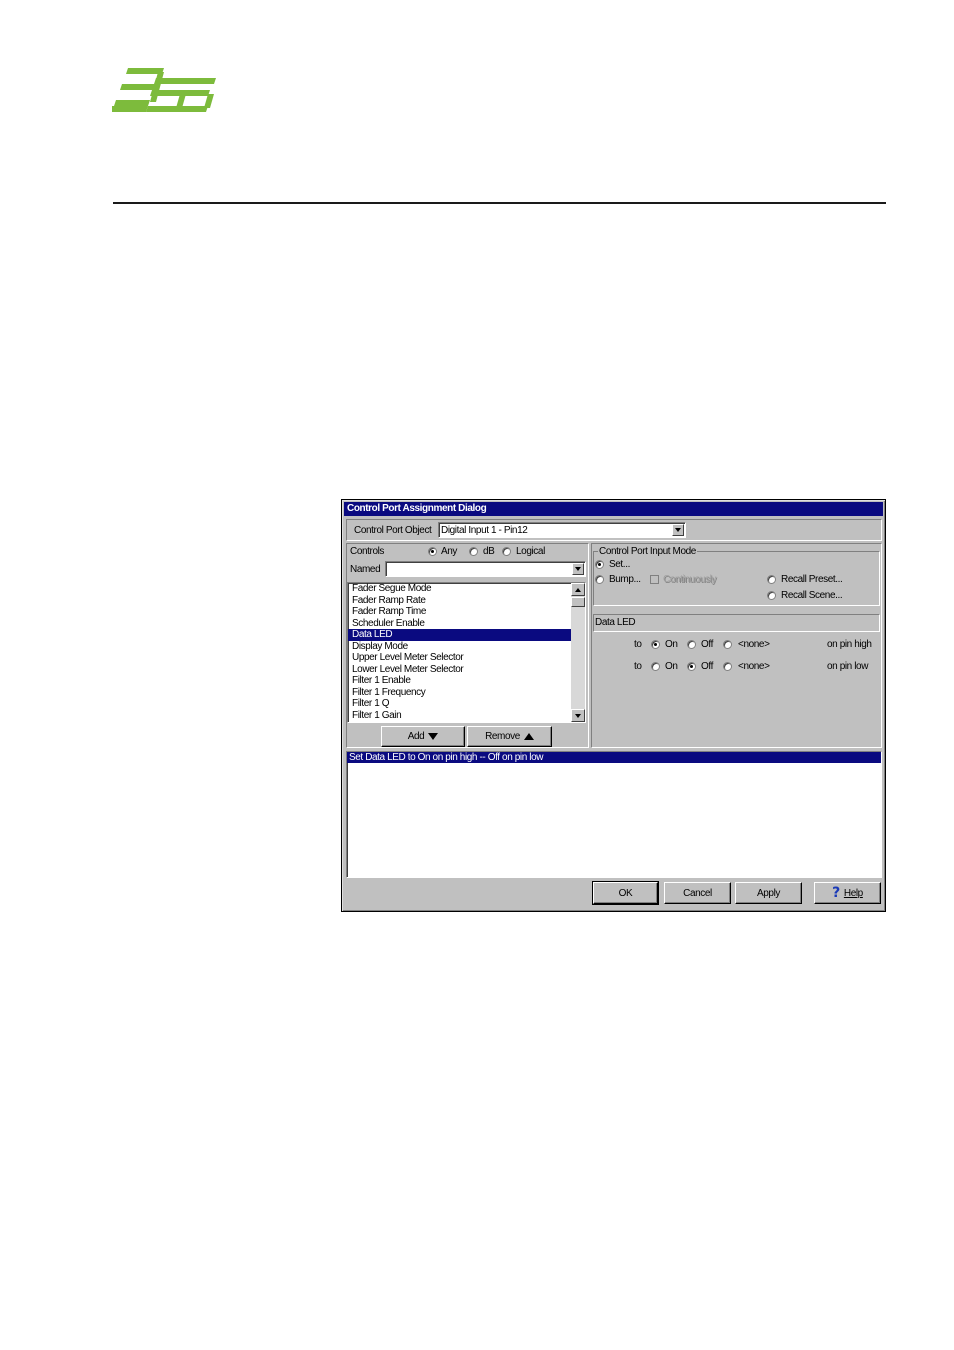  What do you see at coordinates (771, 595) in the screenshot?
I see `mode-recall-scene-radio` at bounding box center [771, 595].